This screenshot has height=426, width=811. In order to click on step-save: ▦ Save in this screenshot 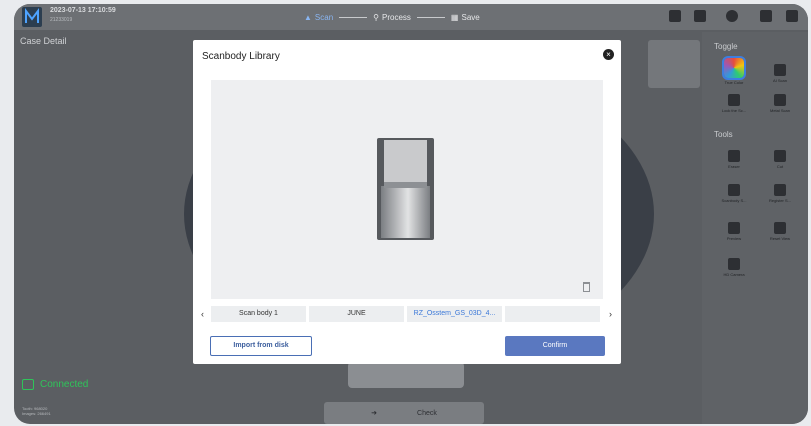, I will do `click(465, 17)`.